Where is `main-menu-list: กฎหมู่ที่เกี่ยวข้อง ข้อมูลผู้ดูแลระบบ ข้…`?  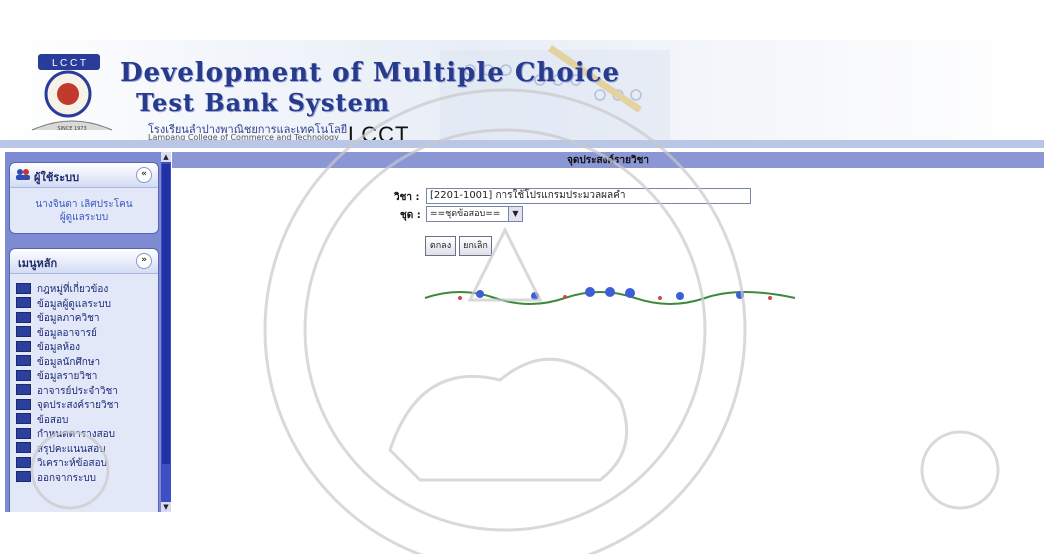
main-menu-list: กฎหมู่ที่เกี่ยวข้อง ข้อมูลผู้ดูแลระบบ ข้… is located at coordinates (84, 379).